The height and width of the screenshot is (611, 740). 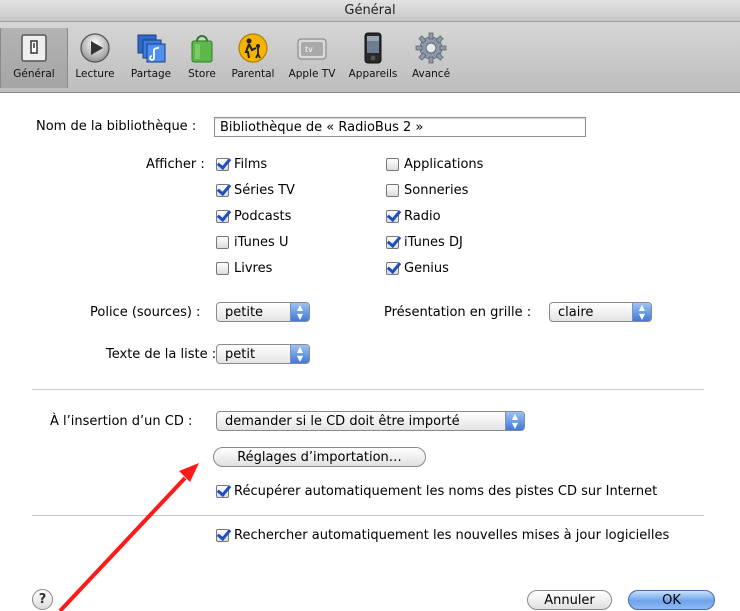 What do you see at coordinates (253, 74) in the screenshot?
I see `tab-label: Parental` at bounding box center [253, 74].